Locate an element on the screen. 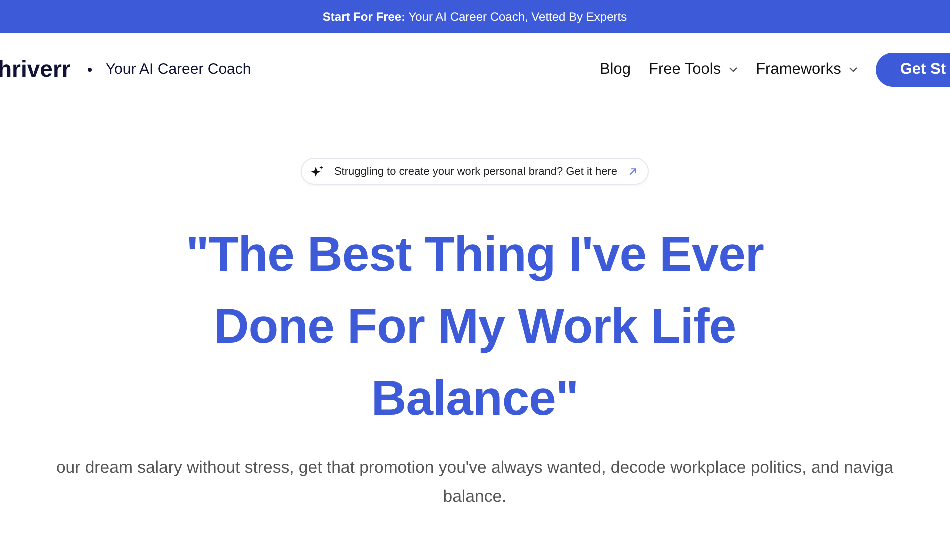  get-started-button: Get St is located at coordinates (913, 69).